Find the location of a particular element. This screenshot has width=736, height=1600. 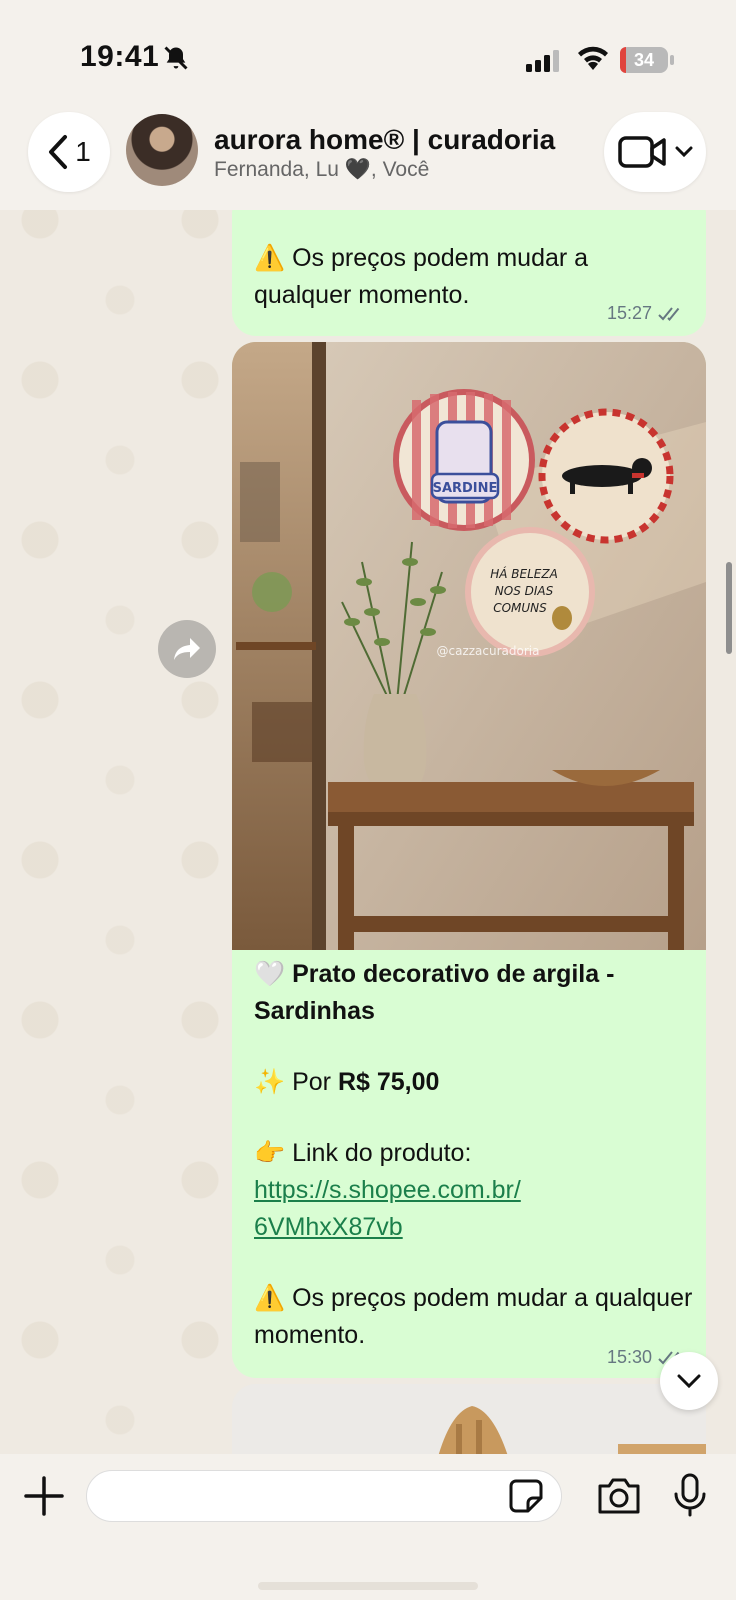

video-camera-icon is located at coordinates (642, 152).